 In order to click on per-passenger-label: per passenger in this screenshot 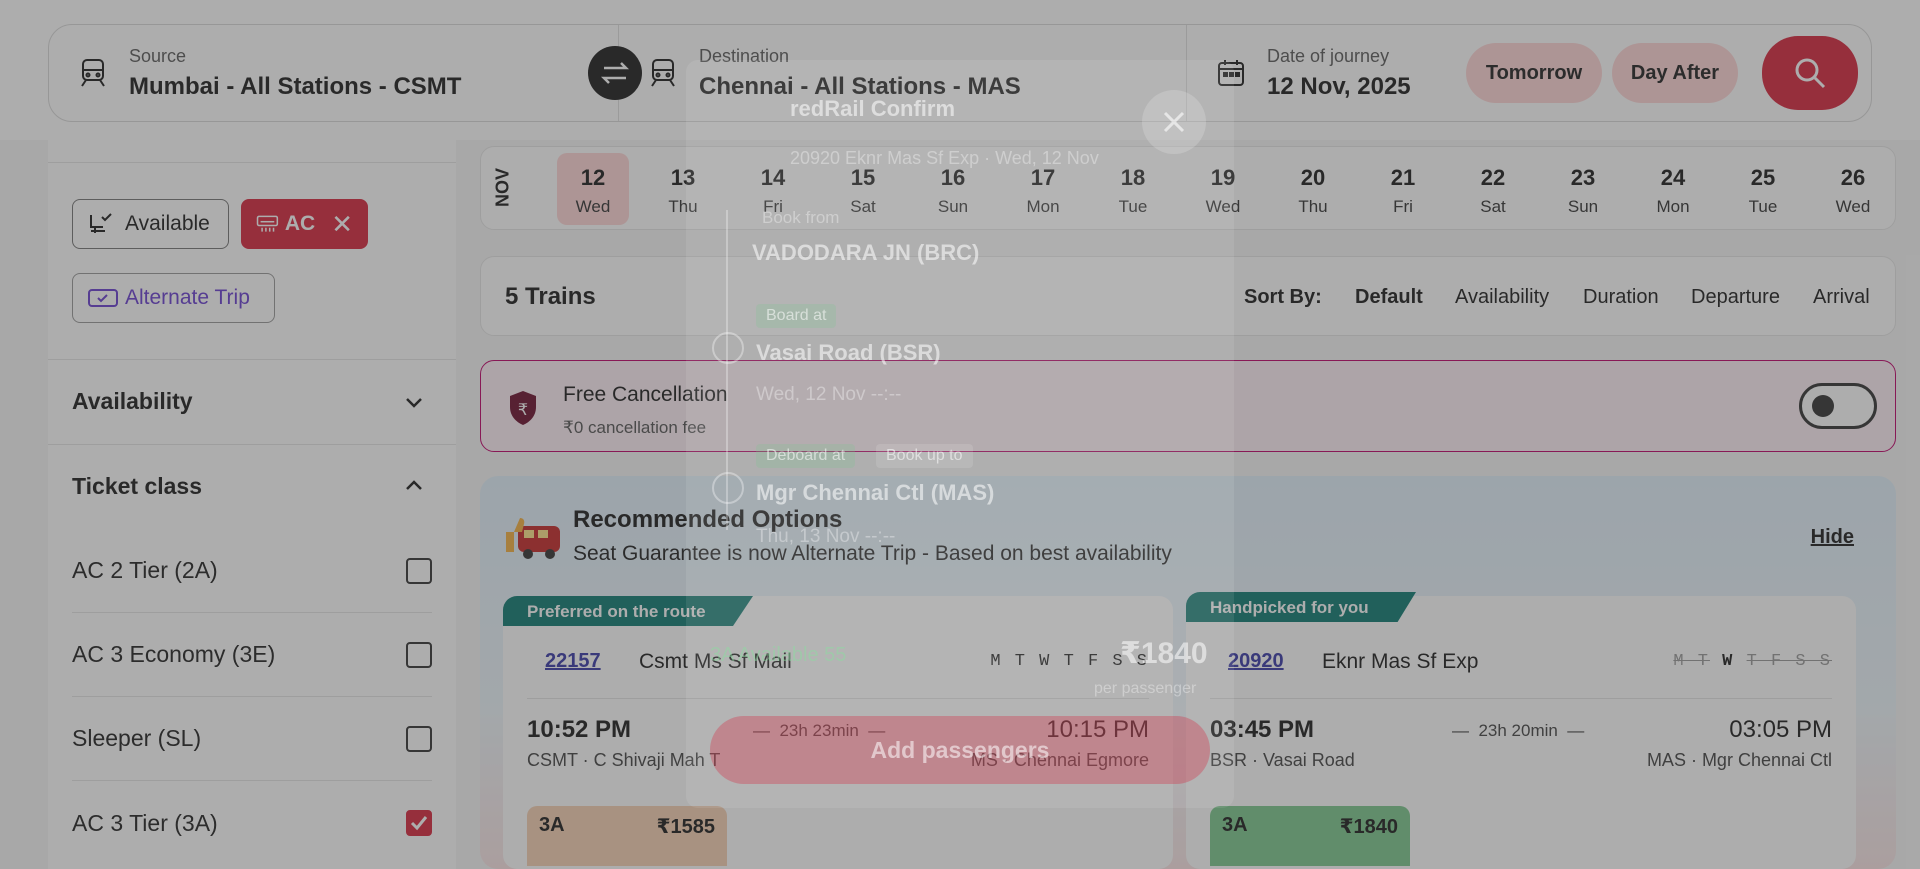, I will do `click(1145, 688)`.